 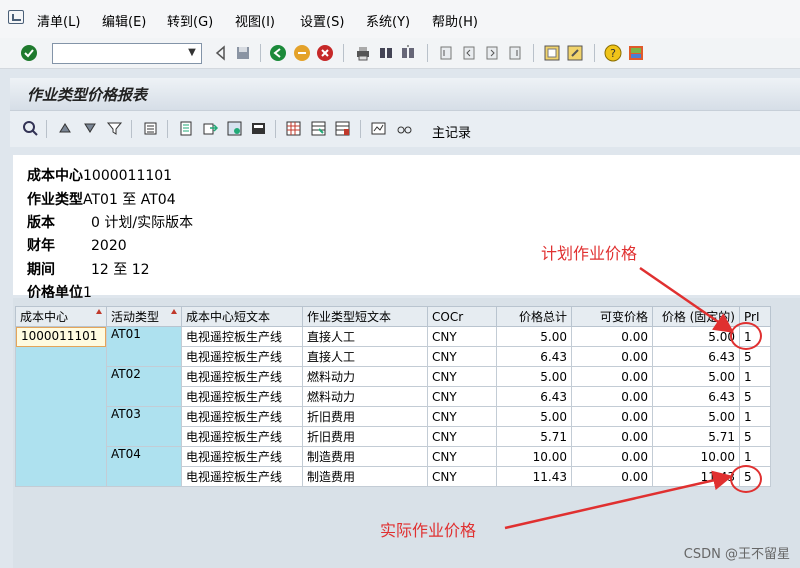 I want to click on column-header-at-text: 作业类型短文本, so click(x=365, y=316).